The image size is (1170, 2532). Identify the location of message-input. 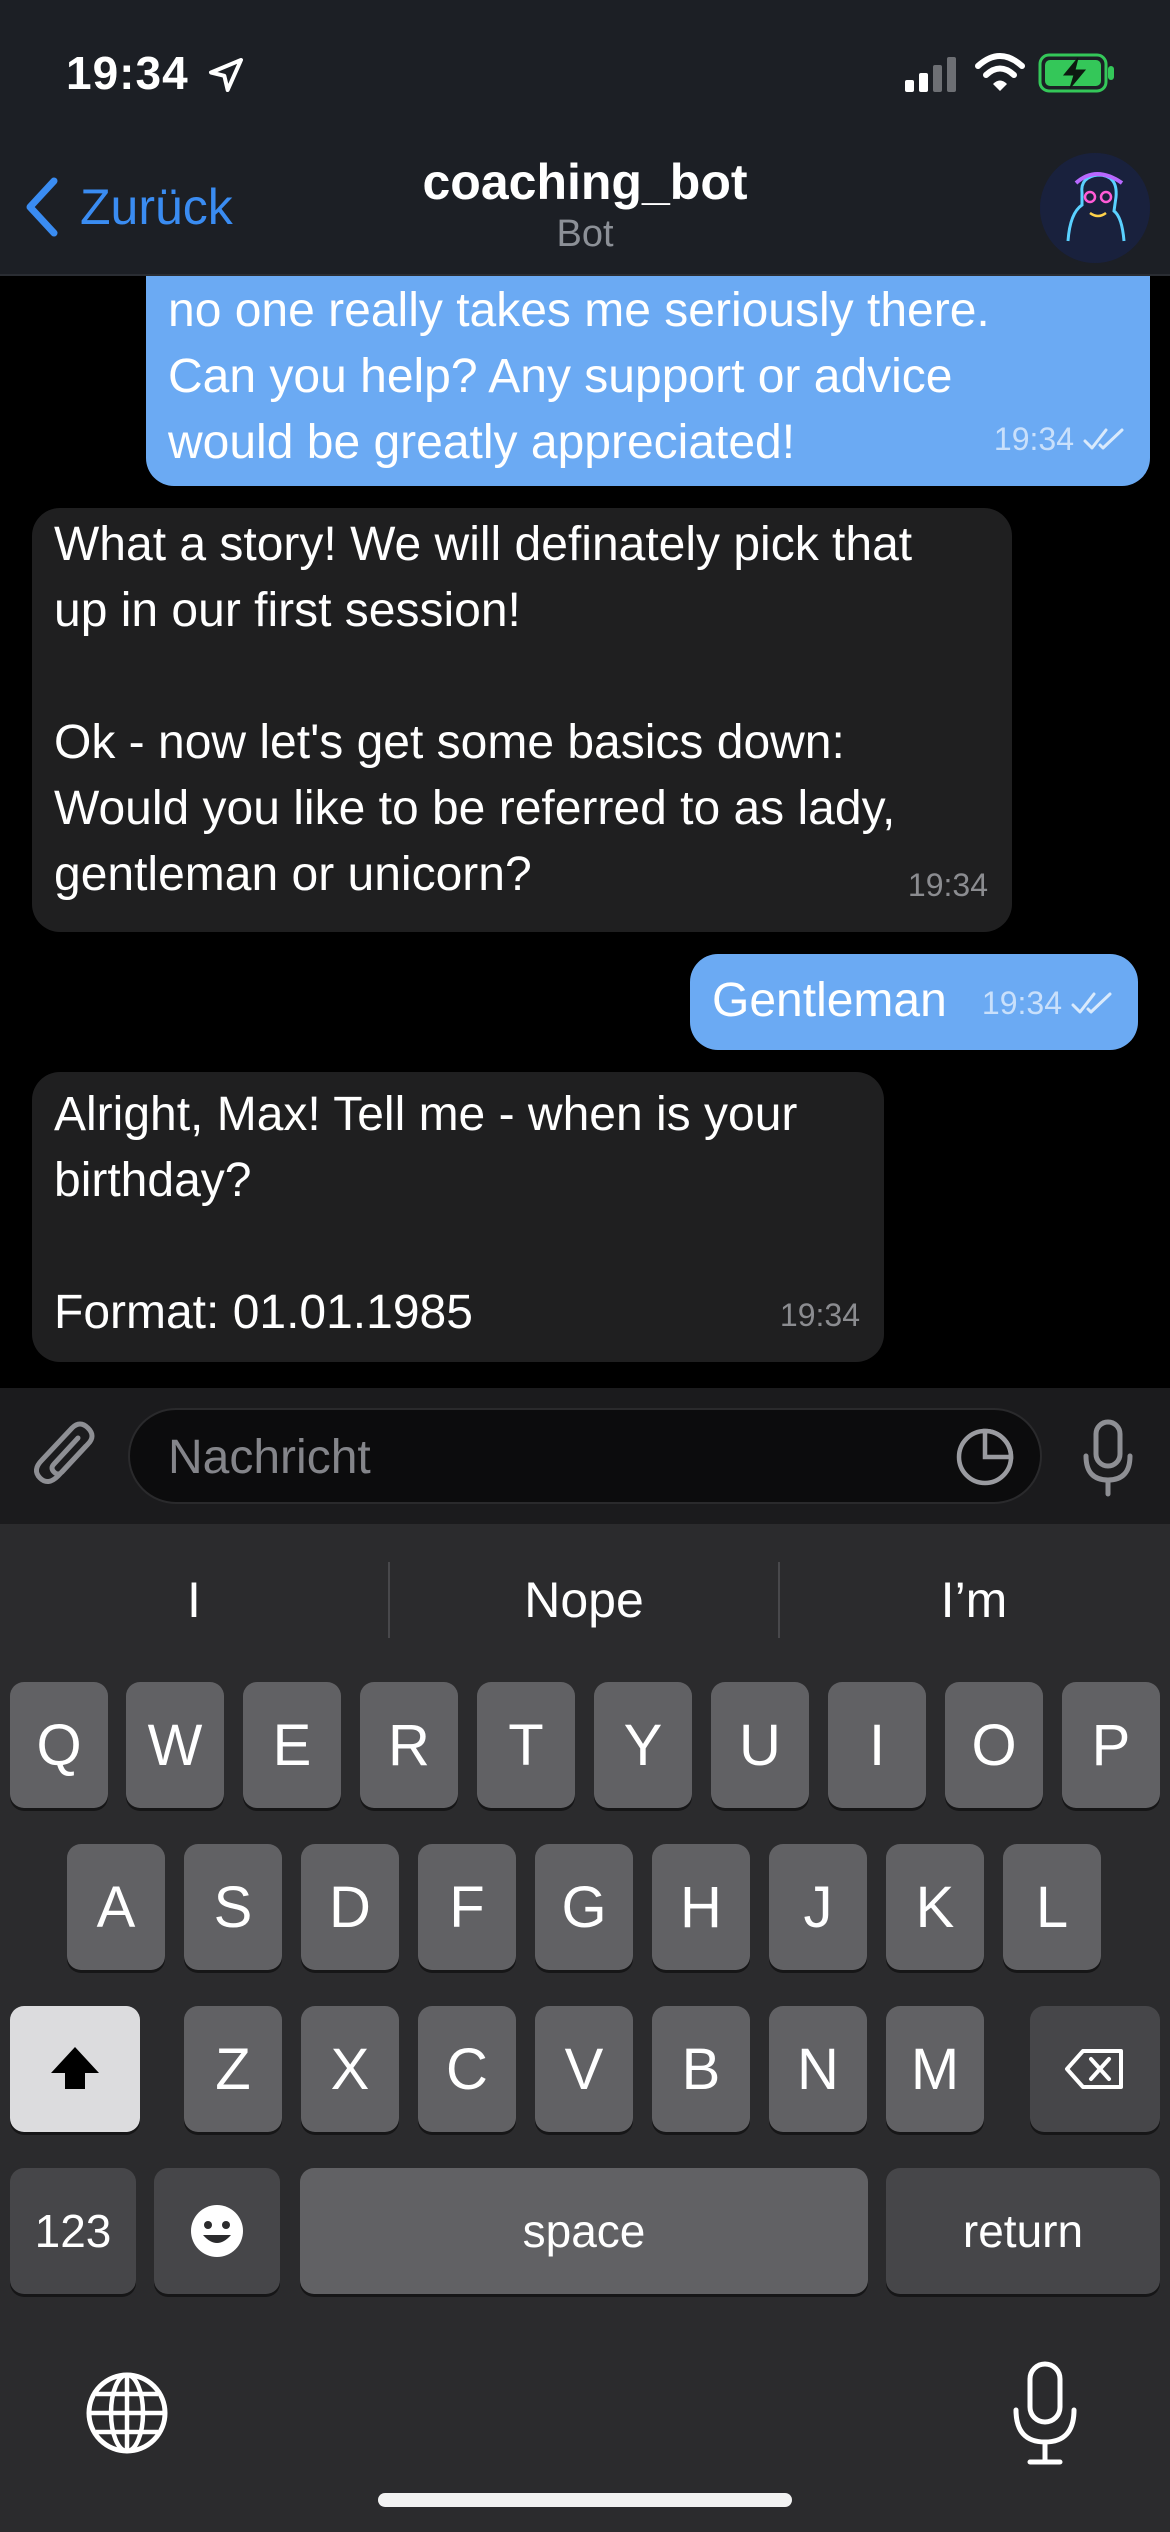
(558, 1457).